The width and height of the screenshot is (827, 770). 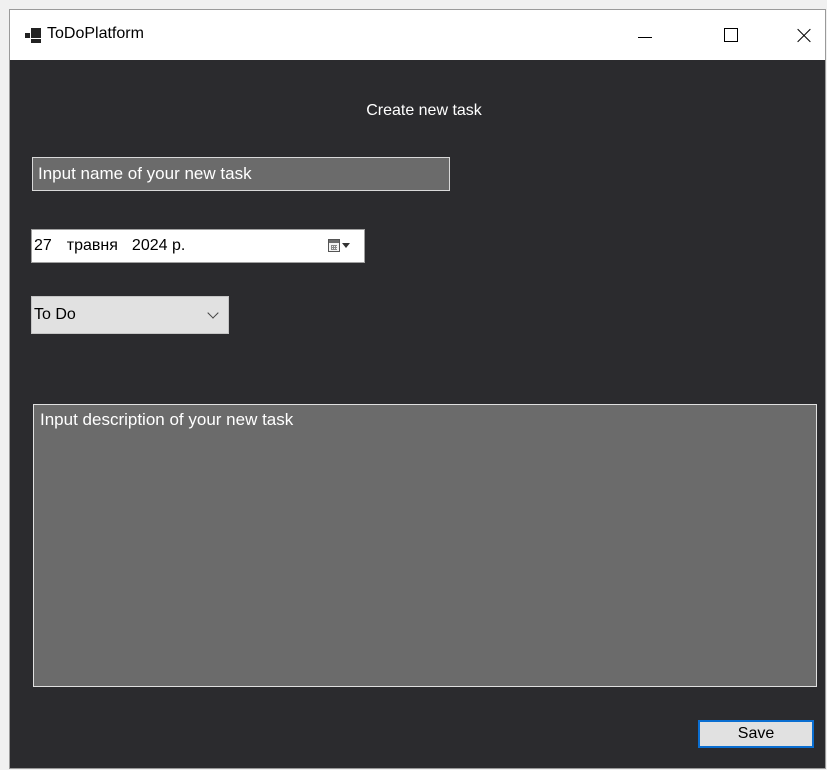 I want to click on task-name-input, so click(x=241, y=174).